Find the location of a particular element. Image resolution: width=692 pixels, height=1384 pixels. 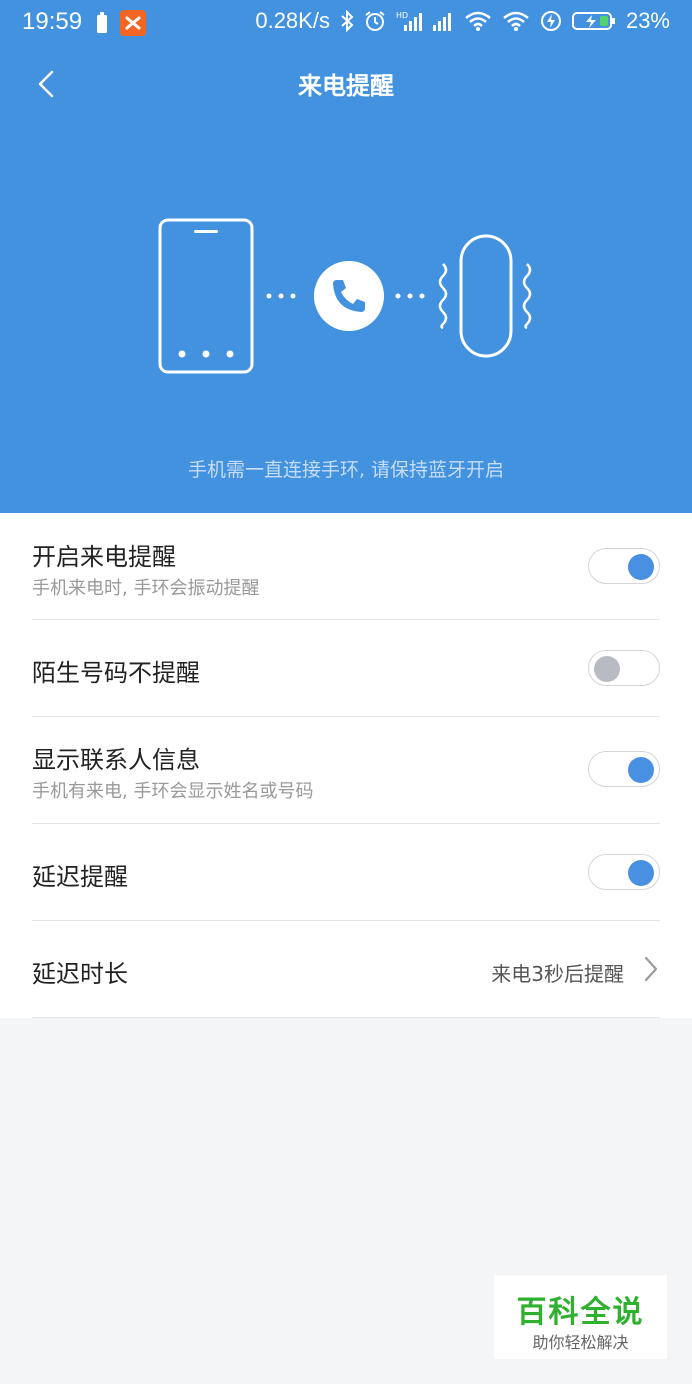

watermark: 百科全说 助你轻松解决 is located at coordinates (580, 1317).